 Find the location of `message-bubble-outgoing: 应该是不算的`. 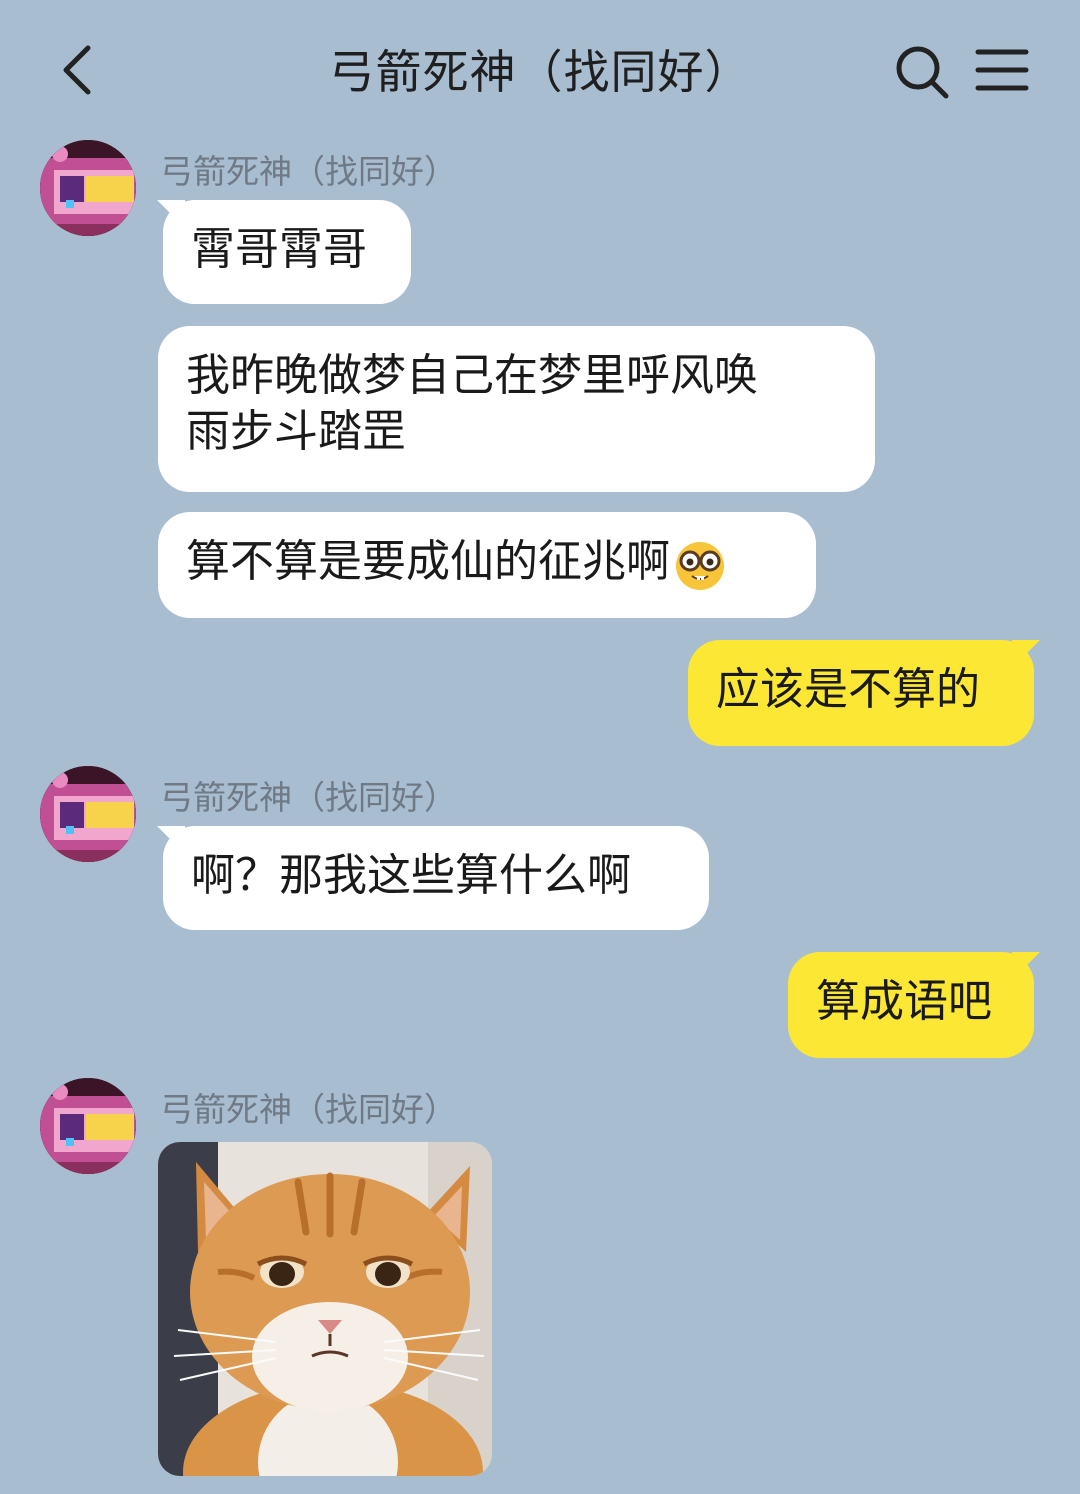

message-bubble-outgoing: 应该是不算的 is located at coordinates (861, 693).